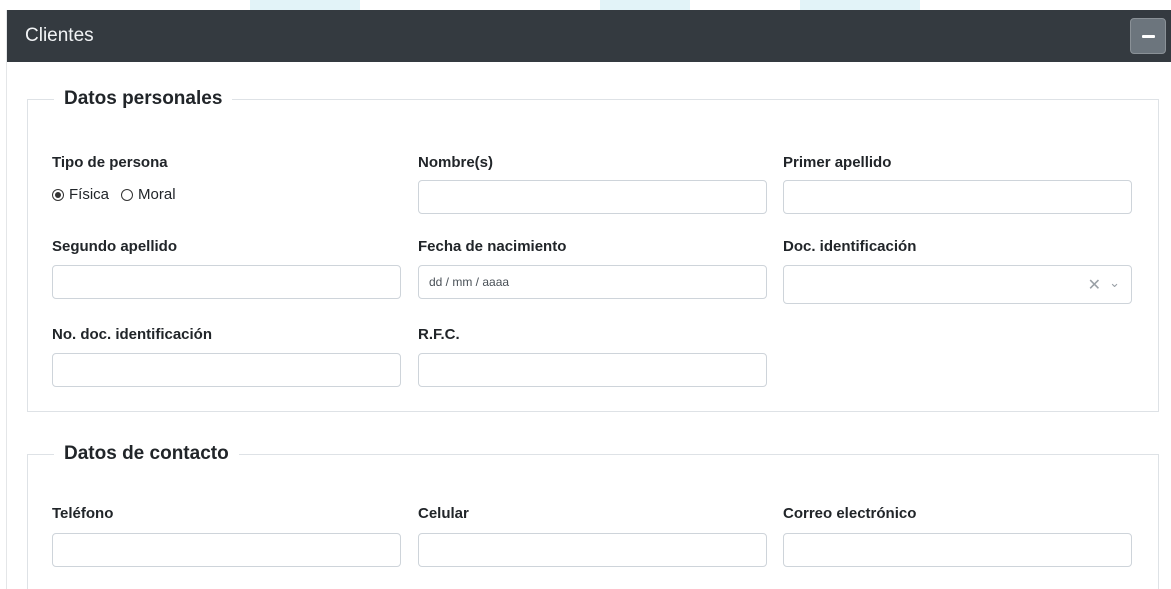 This screenshot has width=1171, height=589. Describe the element at coordinates (110, 162) in the screenshot. I see `field-label: Tipo de persona` at that location.